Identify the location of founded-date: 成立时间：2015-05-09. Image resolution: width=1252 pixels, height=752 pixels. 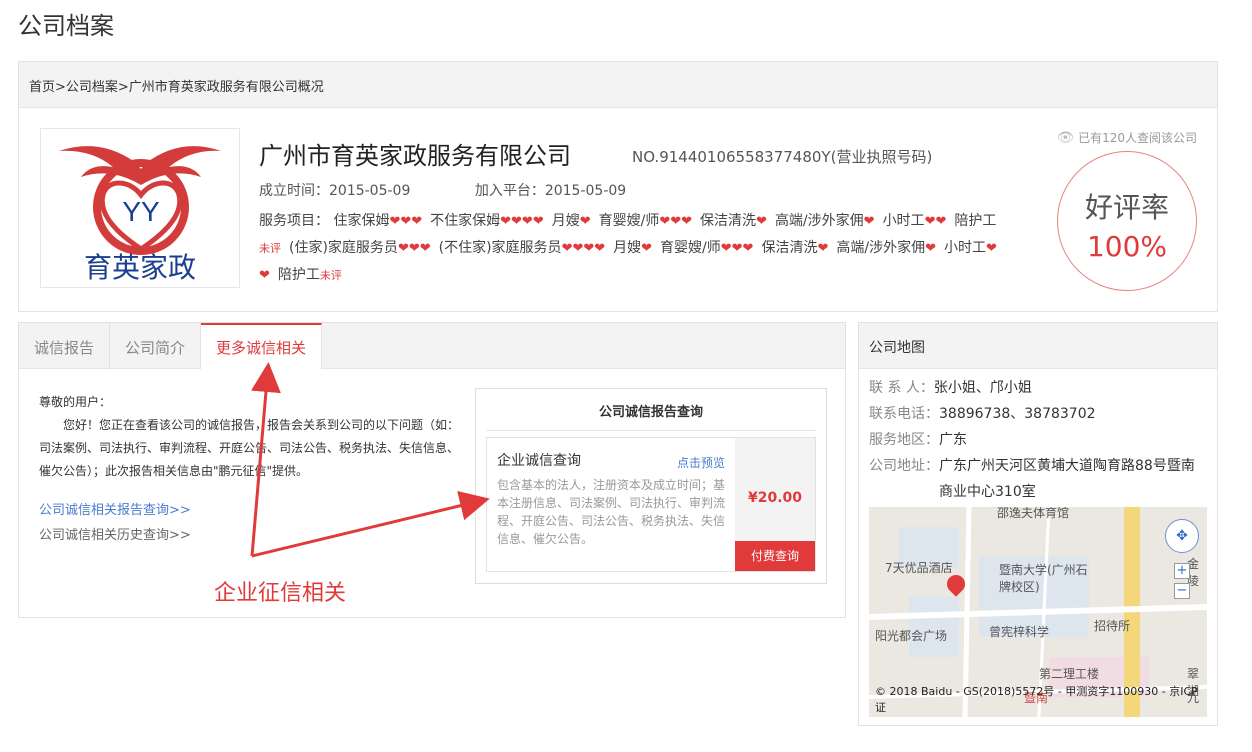
(335, 191).